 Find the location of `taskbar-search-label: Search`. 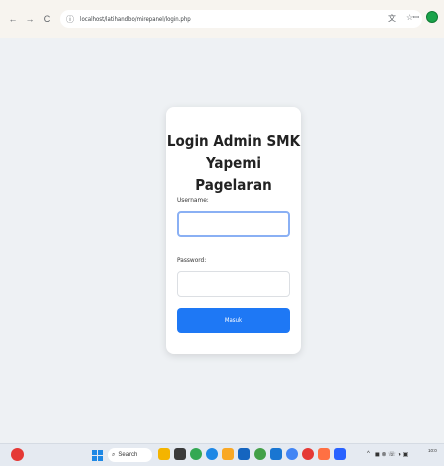

taskbar-search-label: Search is located at coordinates (128, 455).